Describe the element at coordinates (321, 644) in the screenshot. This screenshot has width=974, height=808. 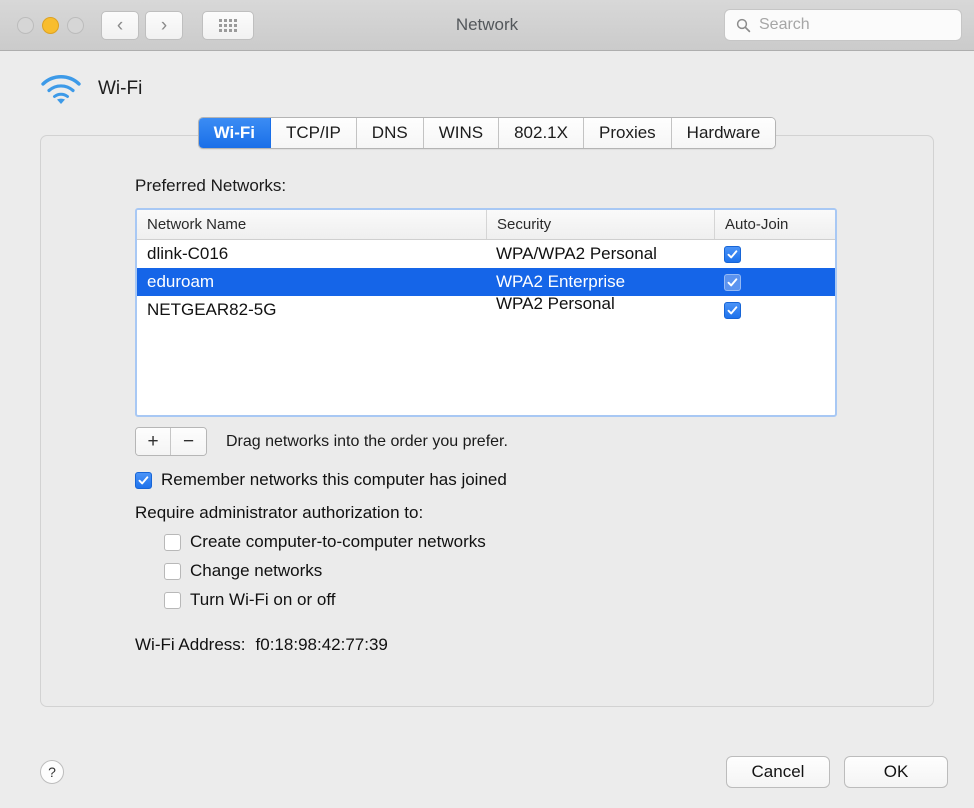
I see `wifi-address-value: f0:18:98:42:77:39` at that location.